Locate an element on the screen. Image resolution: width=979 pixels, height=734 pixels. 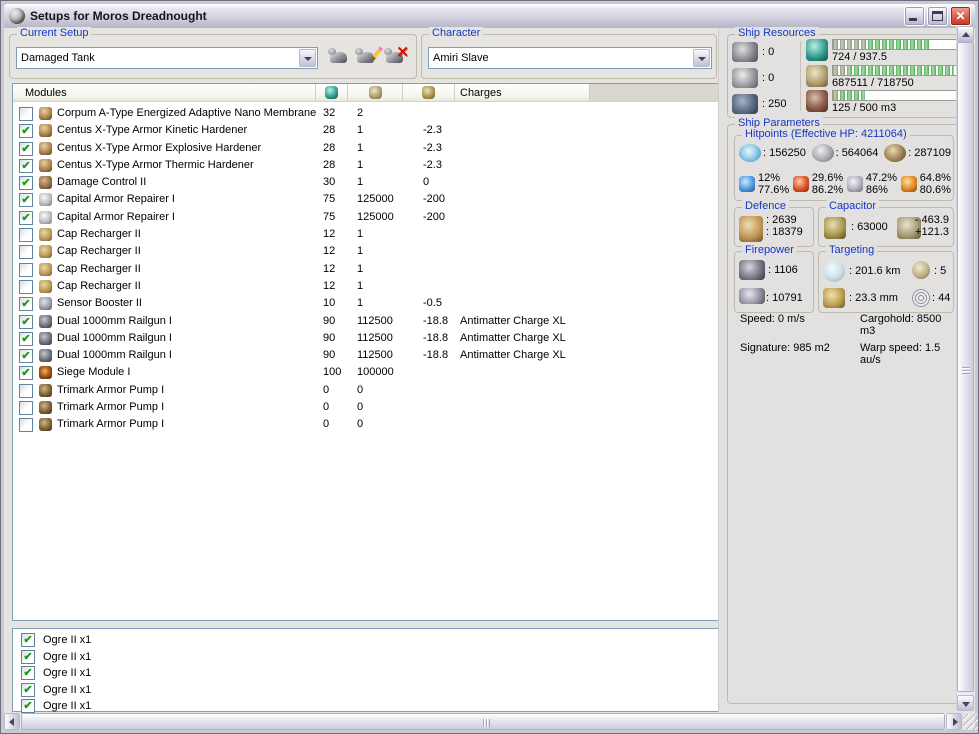
module-cap-value: -2.3 is located at coordinates (432, 164).